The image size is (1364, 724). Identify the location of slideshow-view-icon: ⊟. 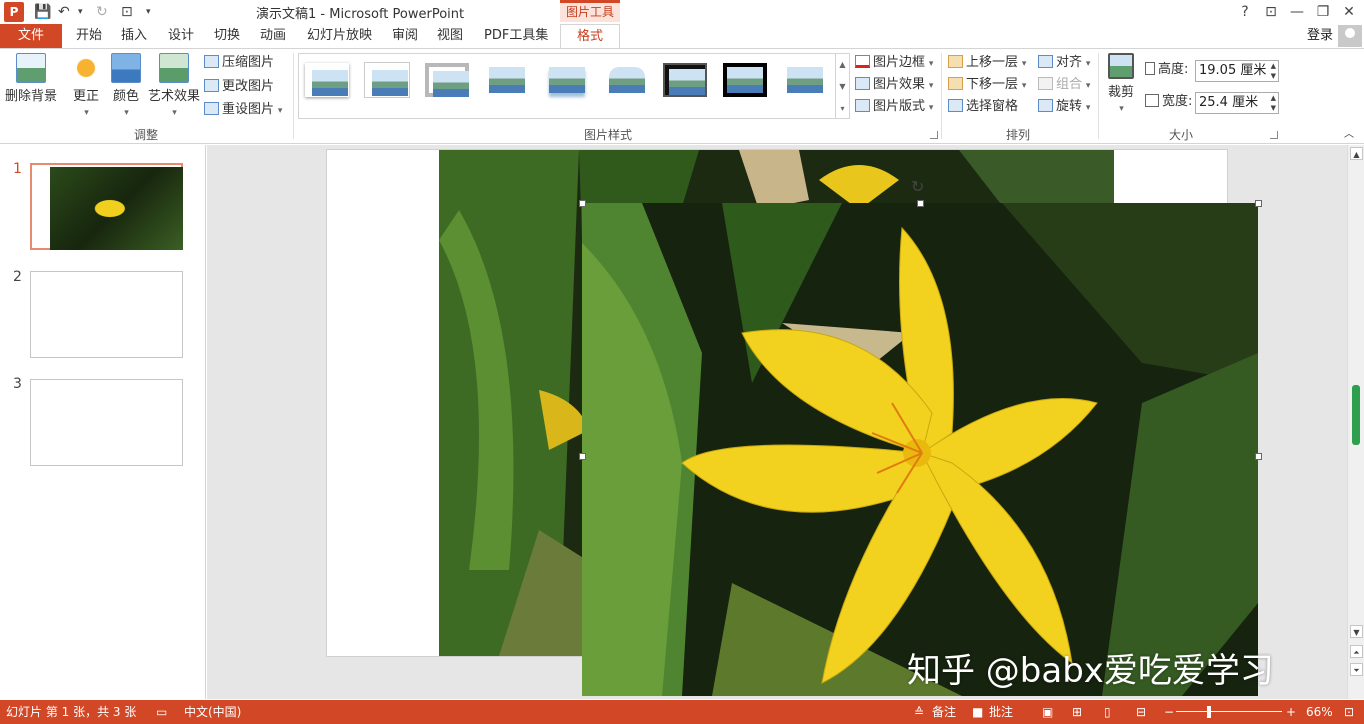
(1141, 712).